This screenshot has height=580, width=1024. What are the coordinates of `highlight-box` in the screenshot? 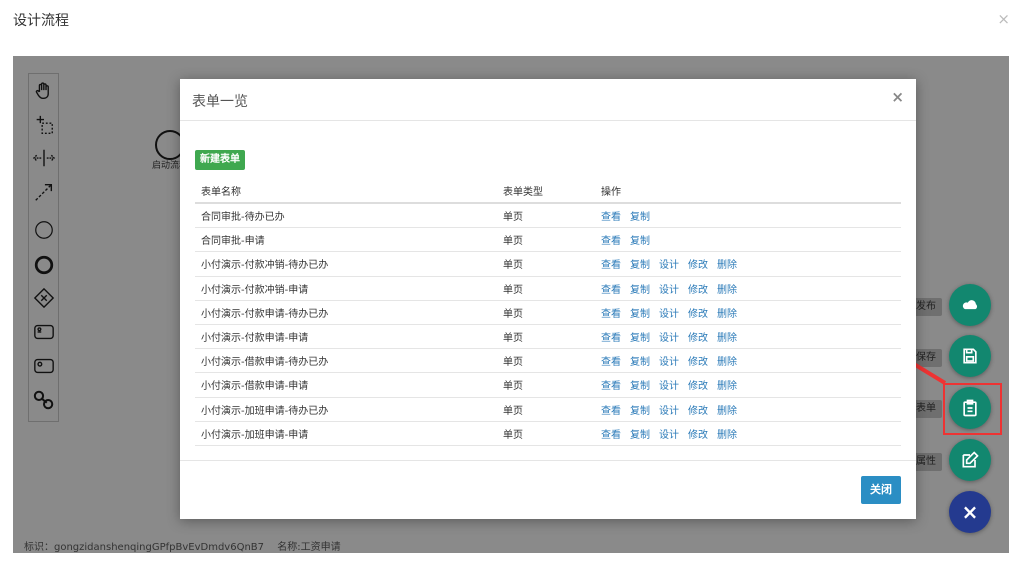 It's located at (972, 409).